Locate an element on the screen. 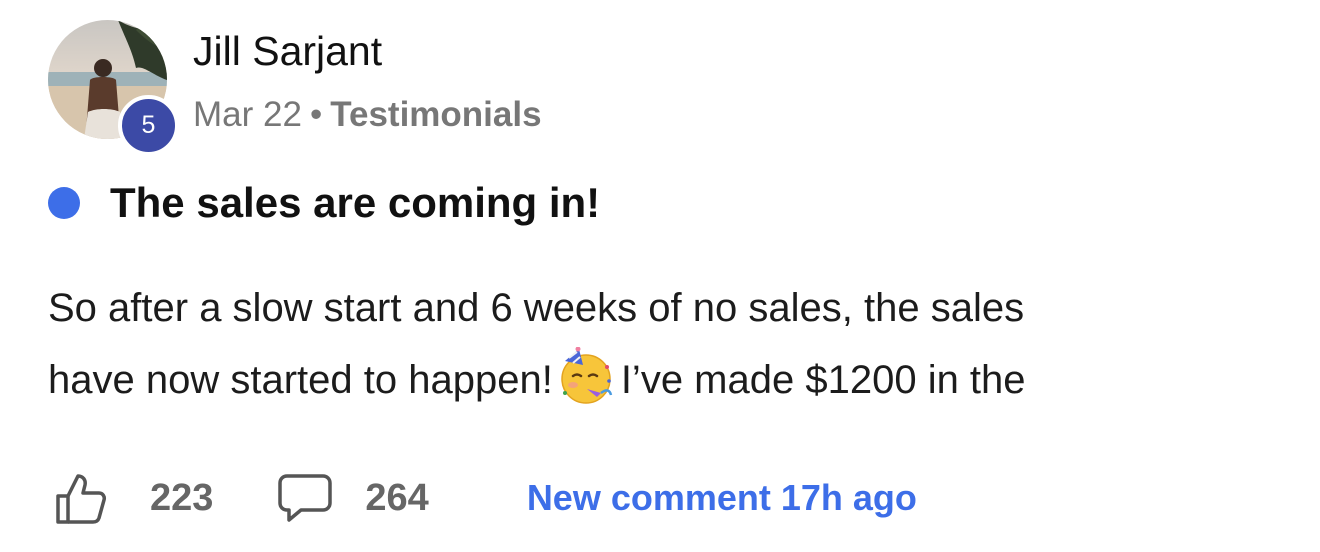 The image size is (1320, 552). new-comment-link: New comment 17h ago is located at coordinates (722, 498).